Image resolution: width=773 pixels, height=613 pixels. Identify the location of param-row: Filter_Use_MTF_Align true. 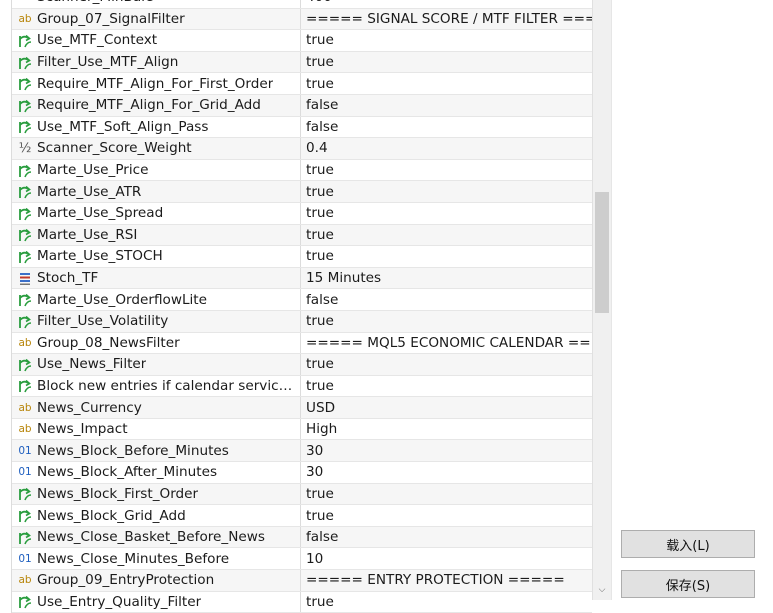
(302, 62).